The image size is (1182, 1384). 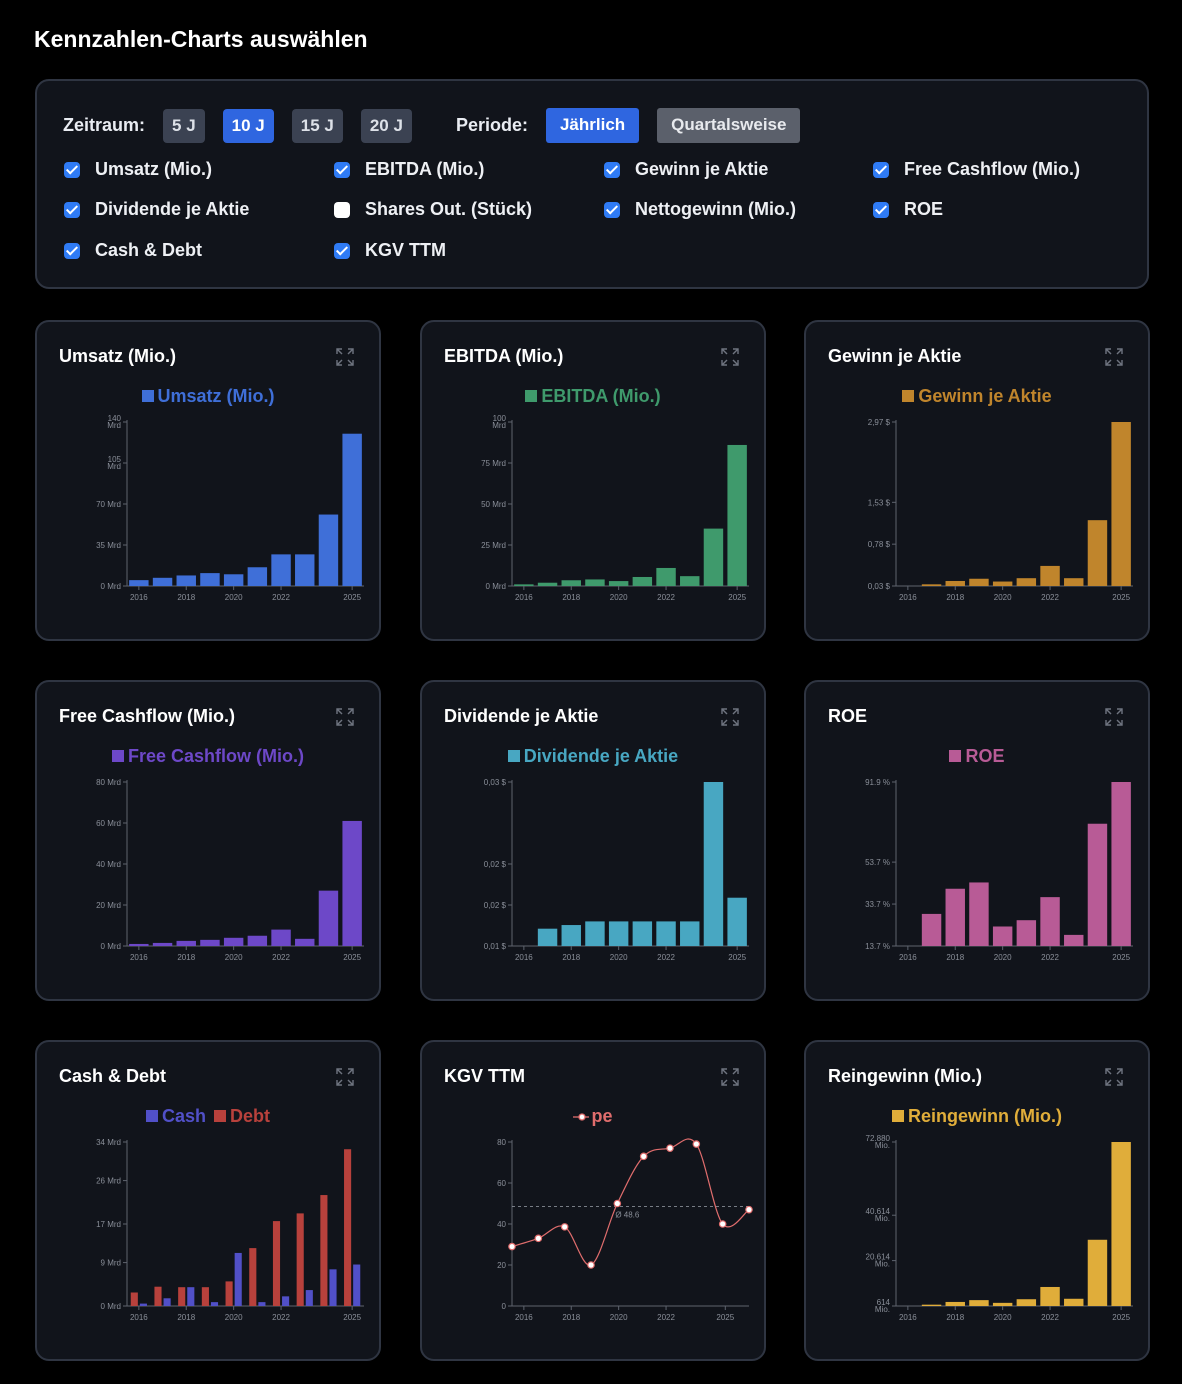 I want to click on period-button-quartalsweise: Quartalsweise, so click(x=729, y=125).